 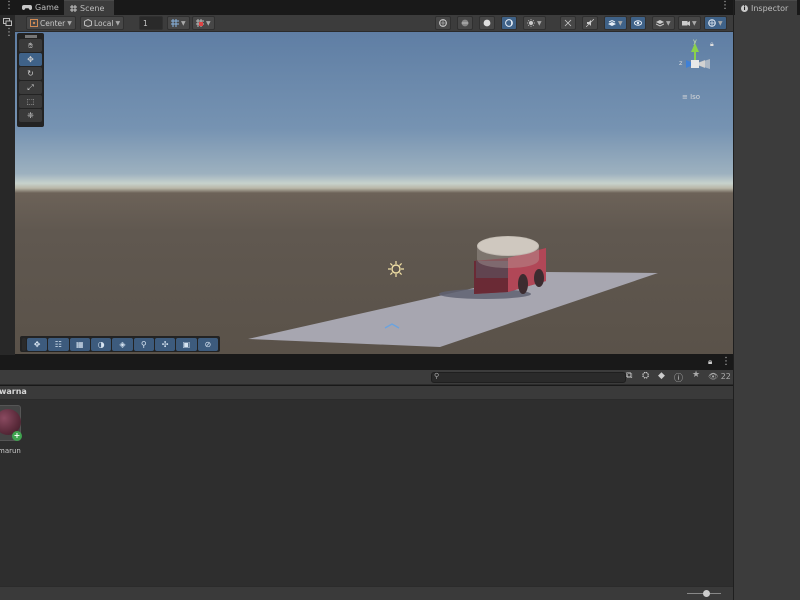 I want to click on tab-scene: Scene, so click(x=89, y=7).